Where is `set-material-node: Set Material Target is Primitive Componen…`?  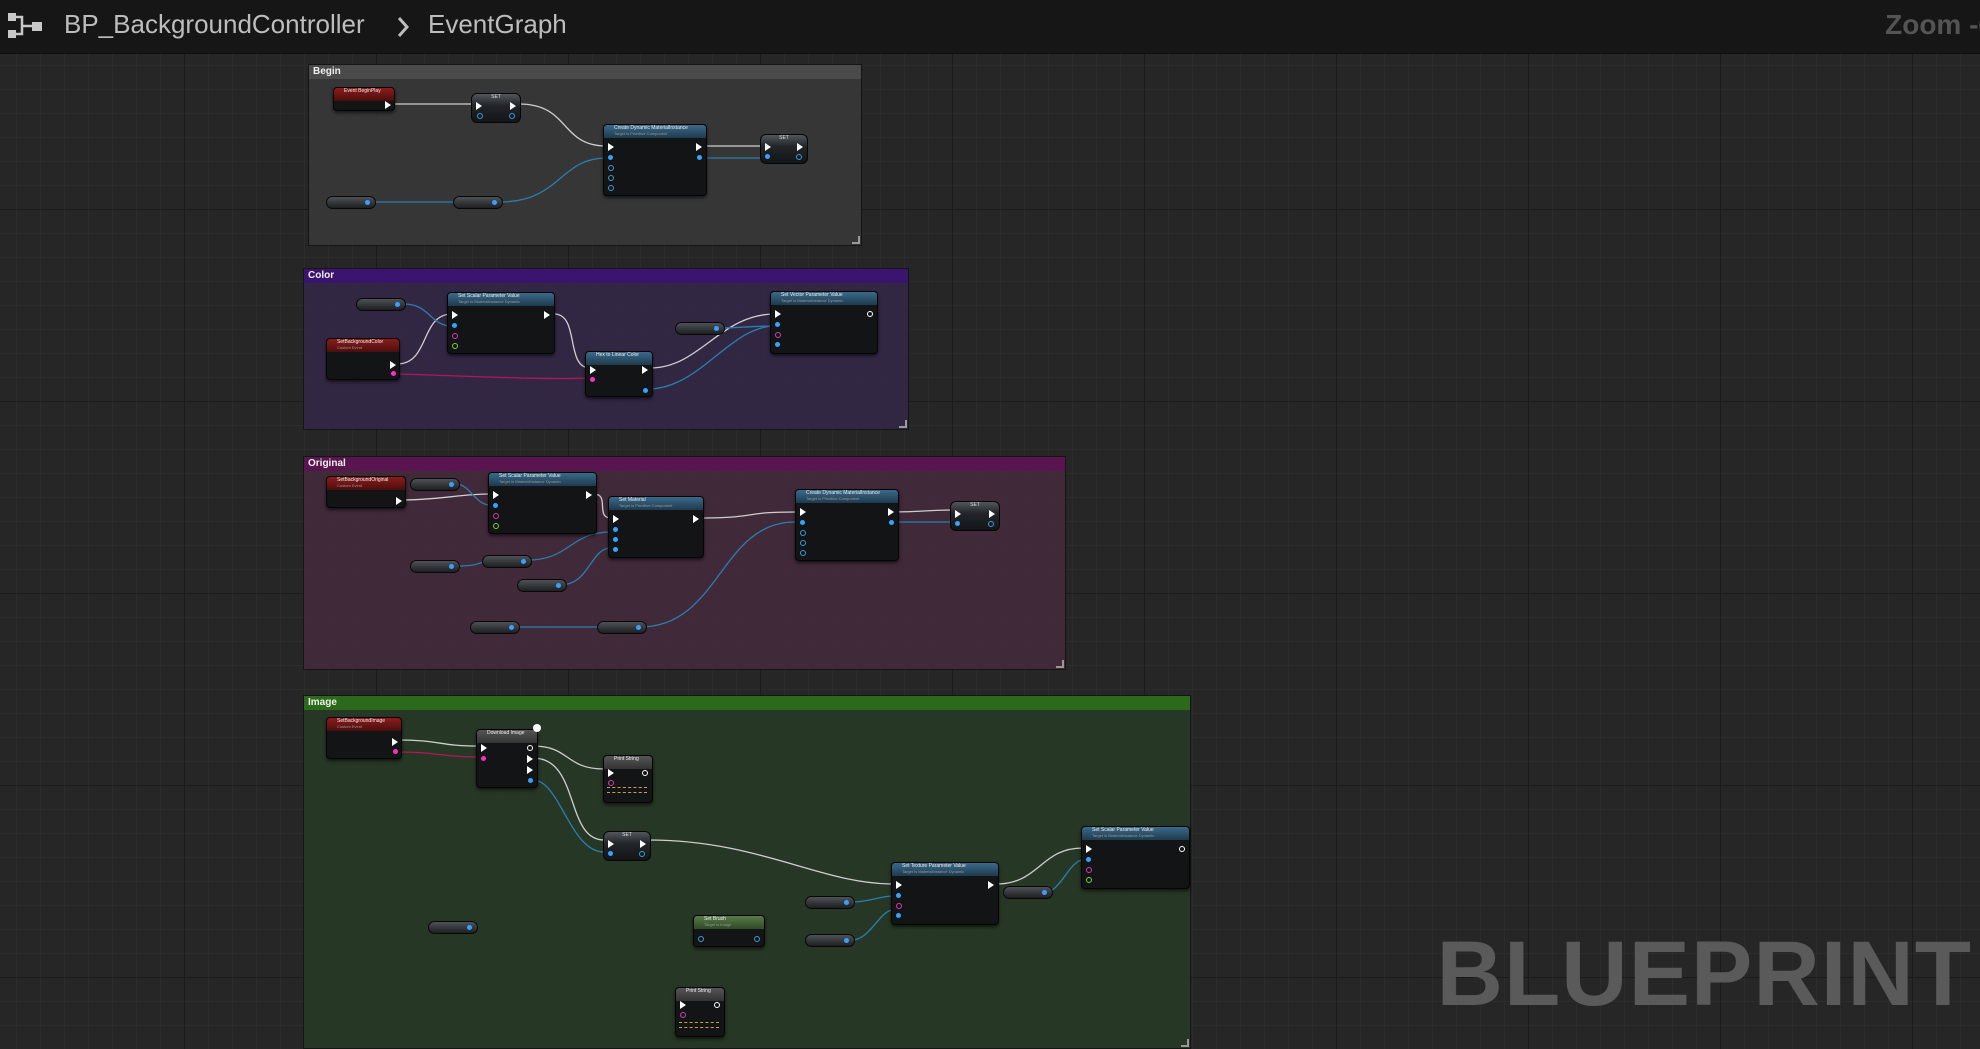
set-material-node: Set Material Target is Primitive Componen… is located at coordinates (656, 527).